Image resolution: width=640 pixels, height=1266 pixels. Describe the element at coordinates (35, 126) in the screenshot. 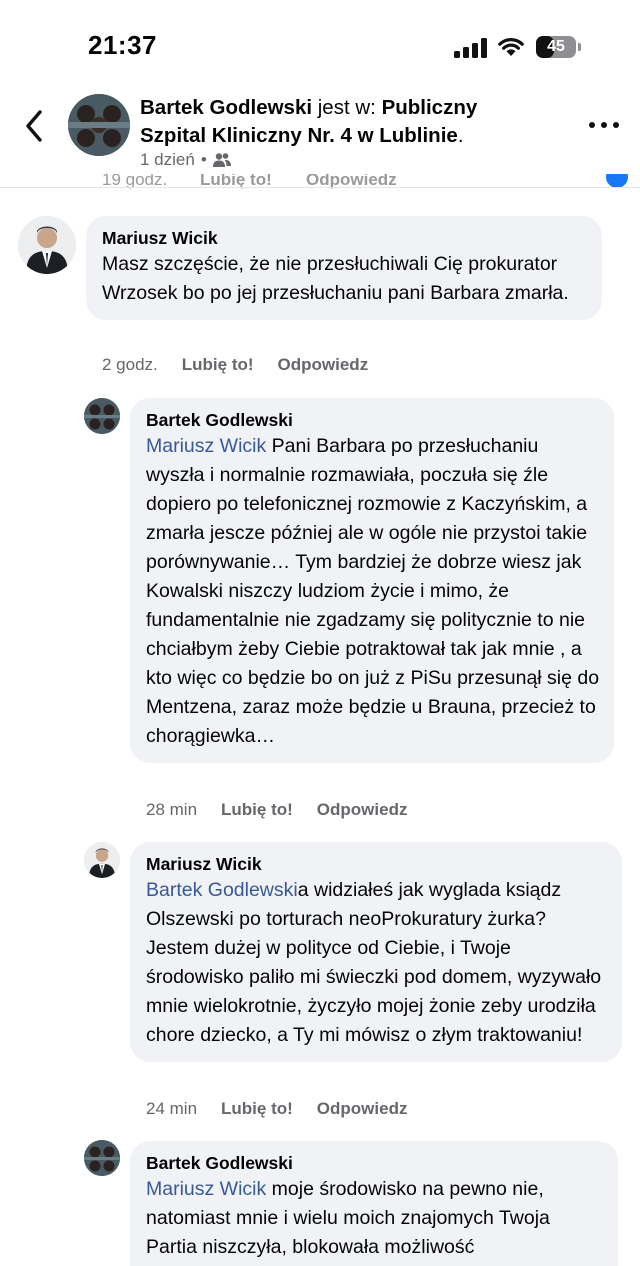

I see `chevron-left-icon` at that location.